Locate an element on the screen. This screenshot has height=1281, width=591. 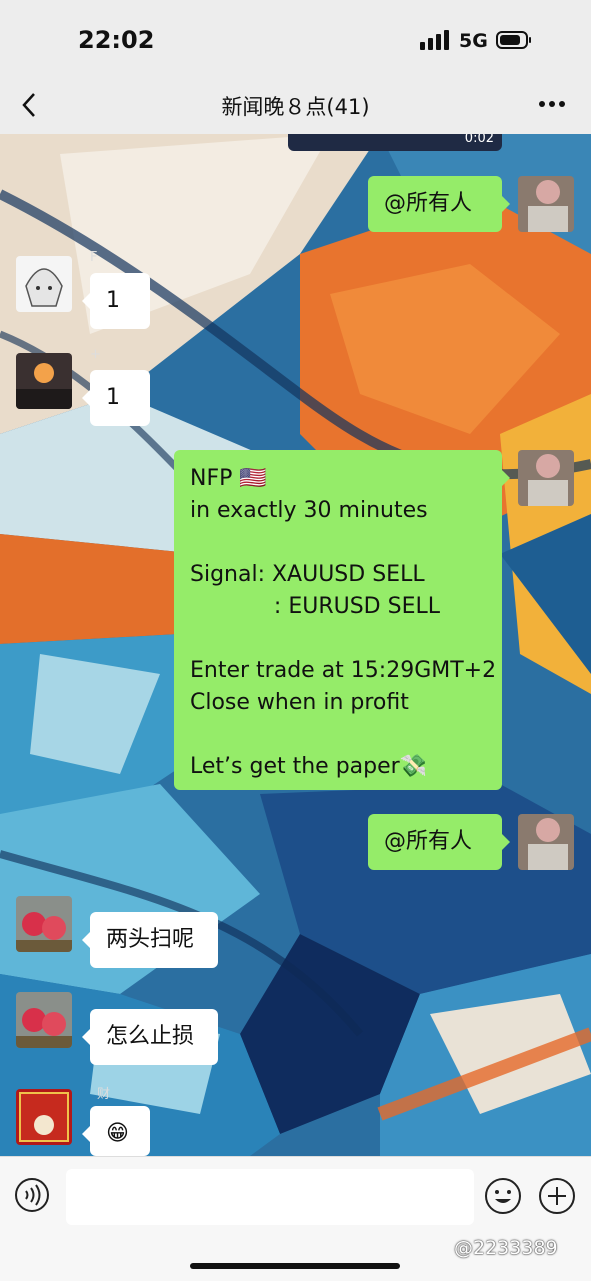
chat-title: 新闻晚８点(41) is located at coordinates (295, 107).